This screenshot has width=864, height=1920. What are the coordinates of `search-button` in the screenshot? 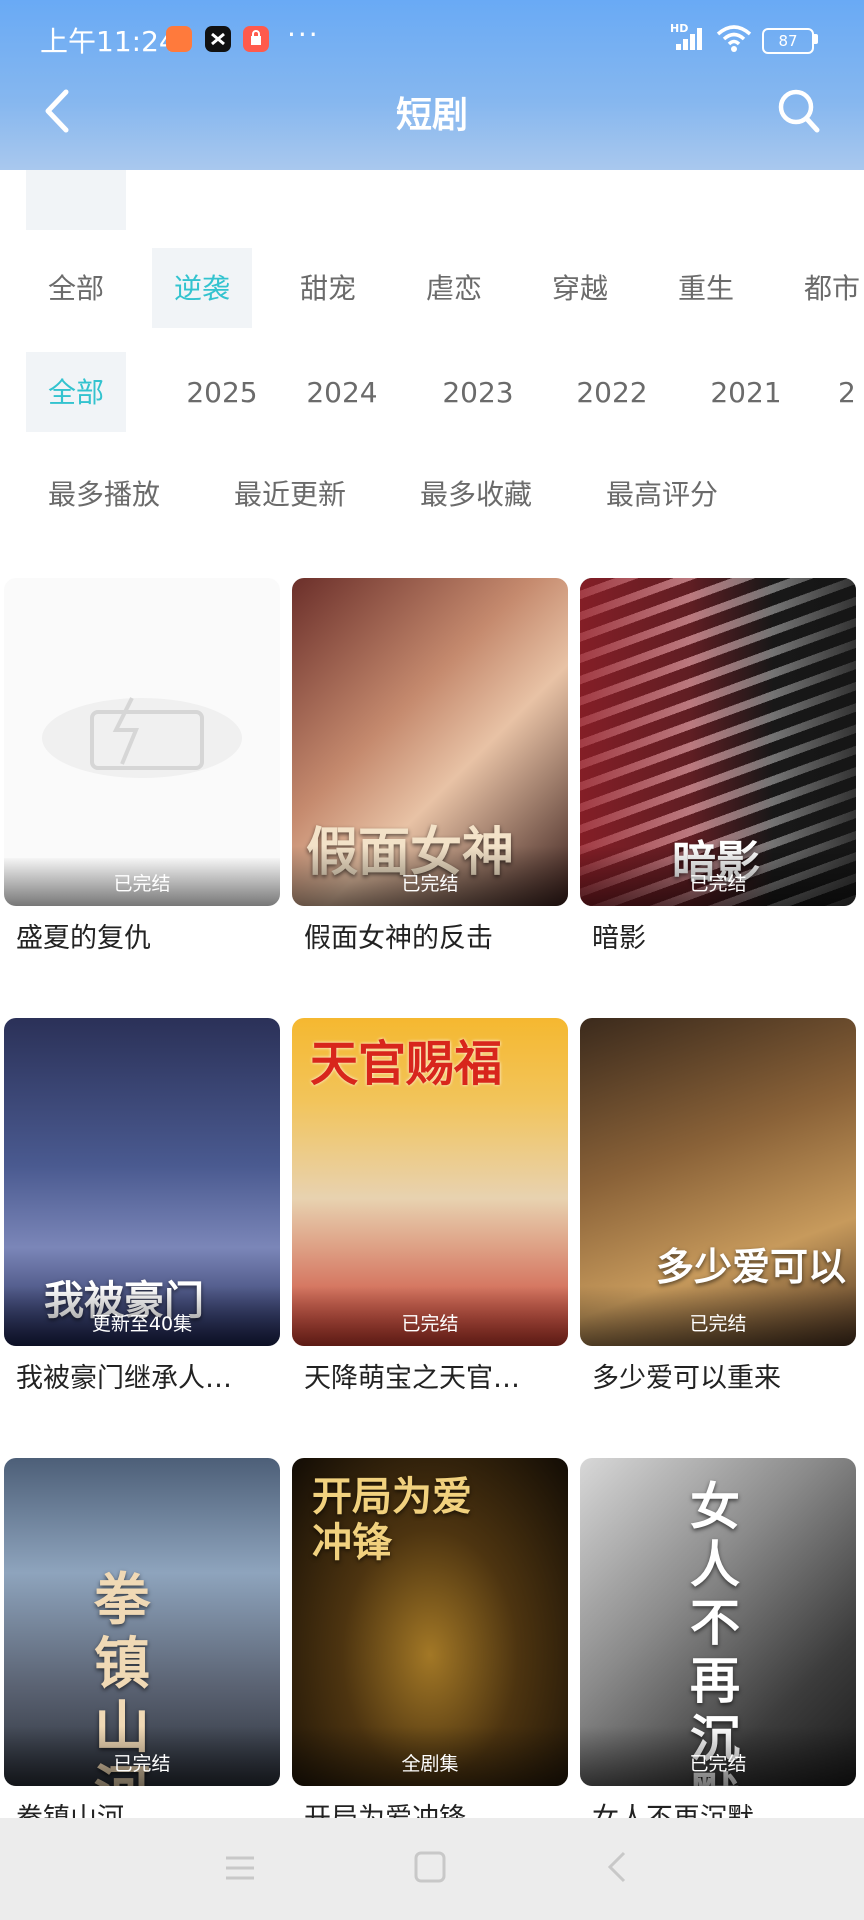 It's located at (799, 111).